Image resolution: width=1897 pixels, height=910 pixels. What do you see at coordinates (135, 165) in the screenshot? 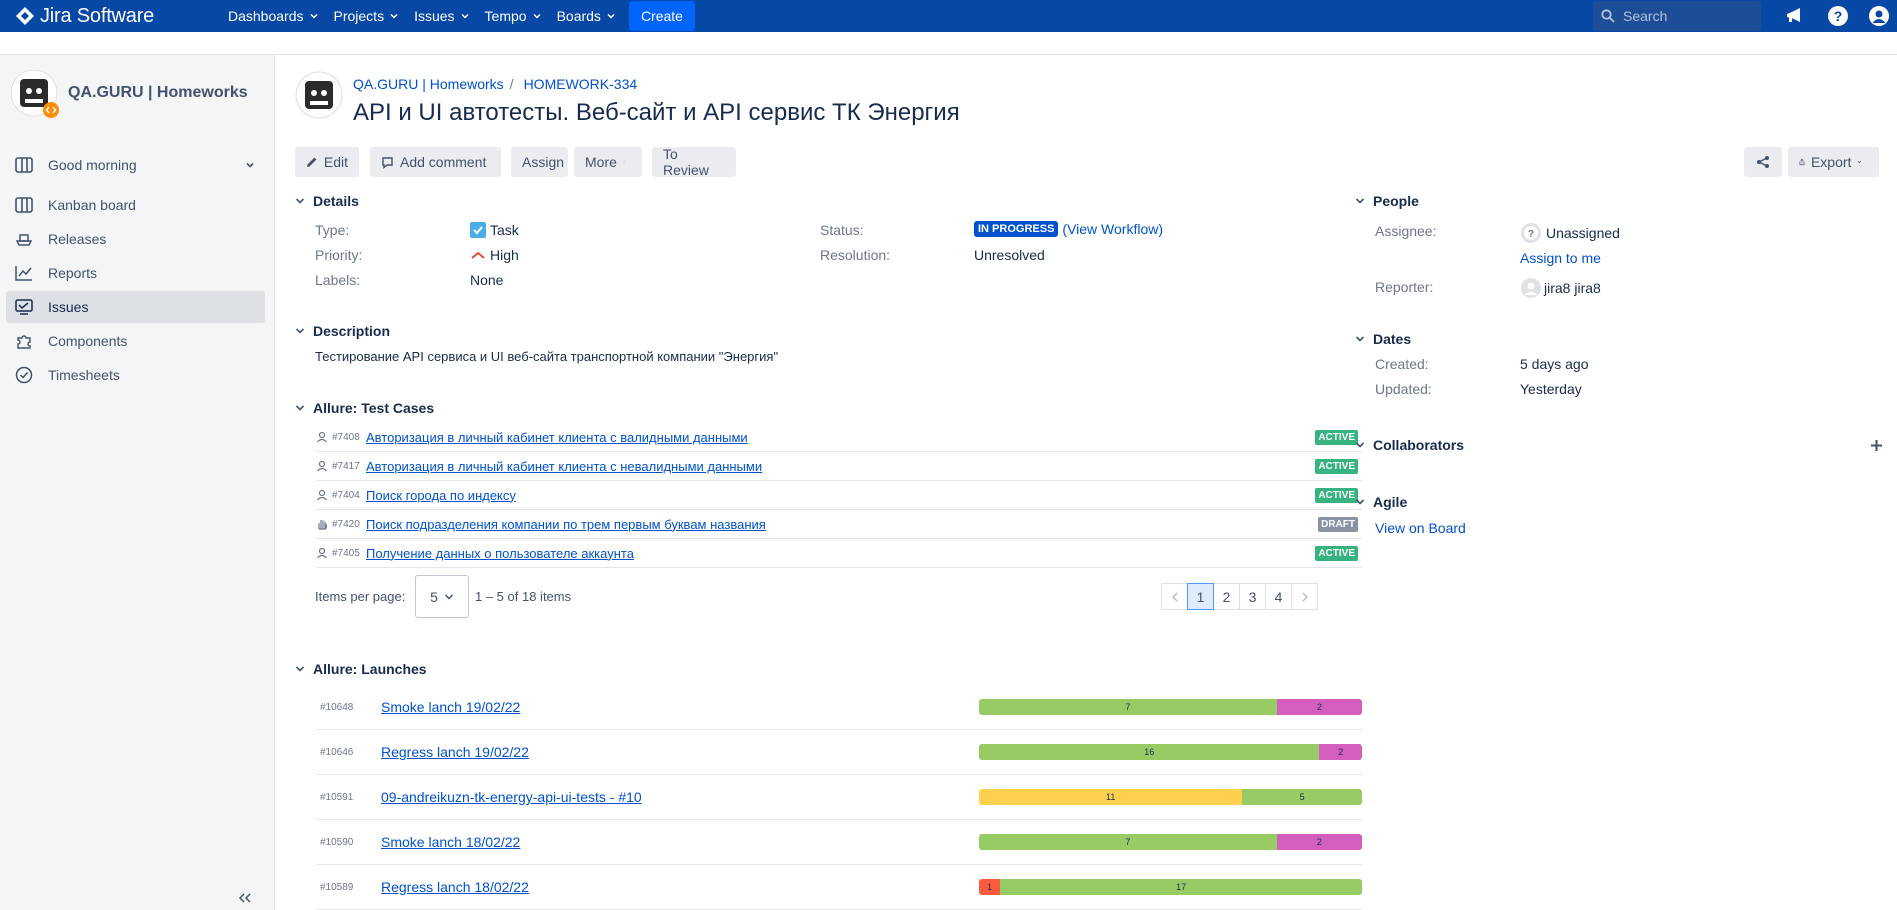
I see `sidebar-item-good-morning: Good morning` at bounding box center [135, 165].